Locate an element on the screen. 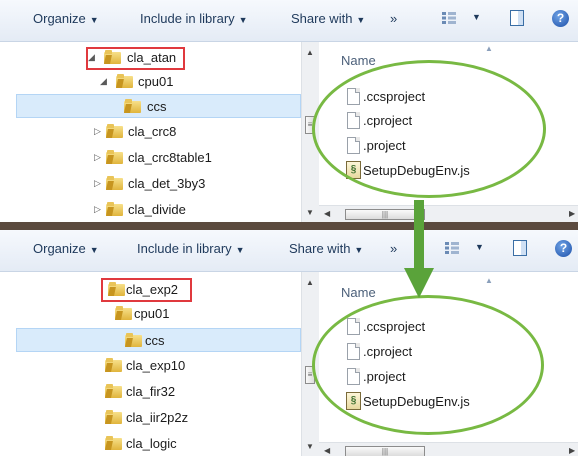 Image resolution: width=578 pixels, height=456 pixels. tree-item-label: cla_logic is located at coordinates (151, 443).